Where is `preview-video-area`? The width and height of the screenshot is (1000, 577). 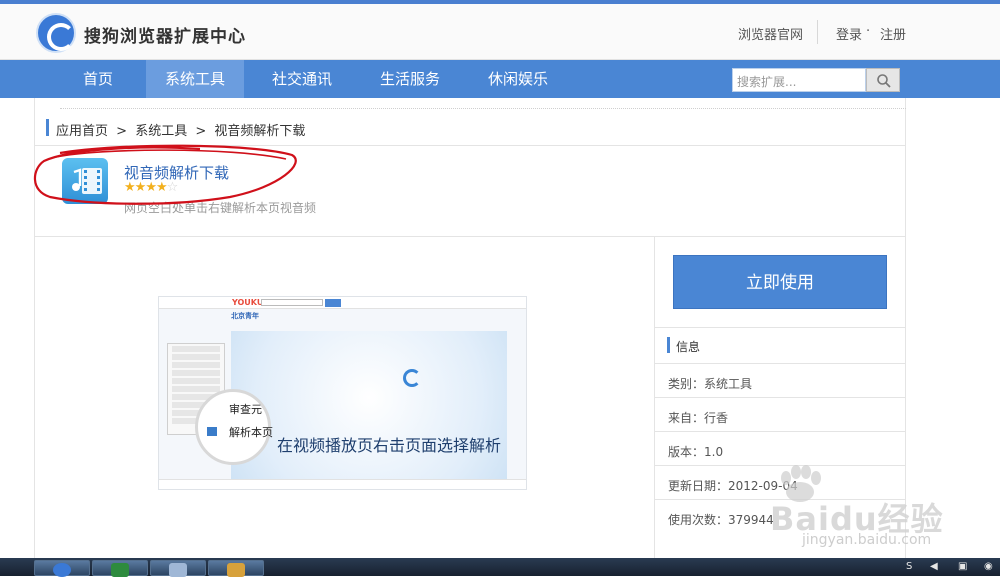
preview-video-area is located at coordinates (369, 405).